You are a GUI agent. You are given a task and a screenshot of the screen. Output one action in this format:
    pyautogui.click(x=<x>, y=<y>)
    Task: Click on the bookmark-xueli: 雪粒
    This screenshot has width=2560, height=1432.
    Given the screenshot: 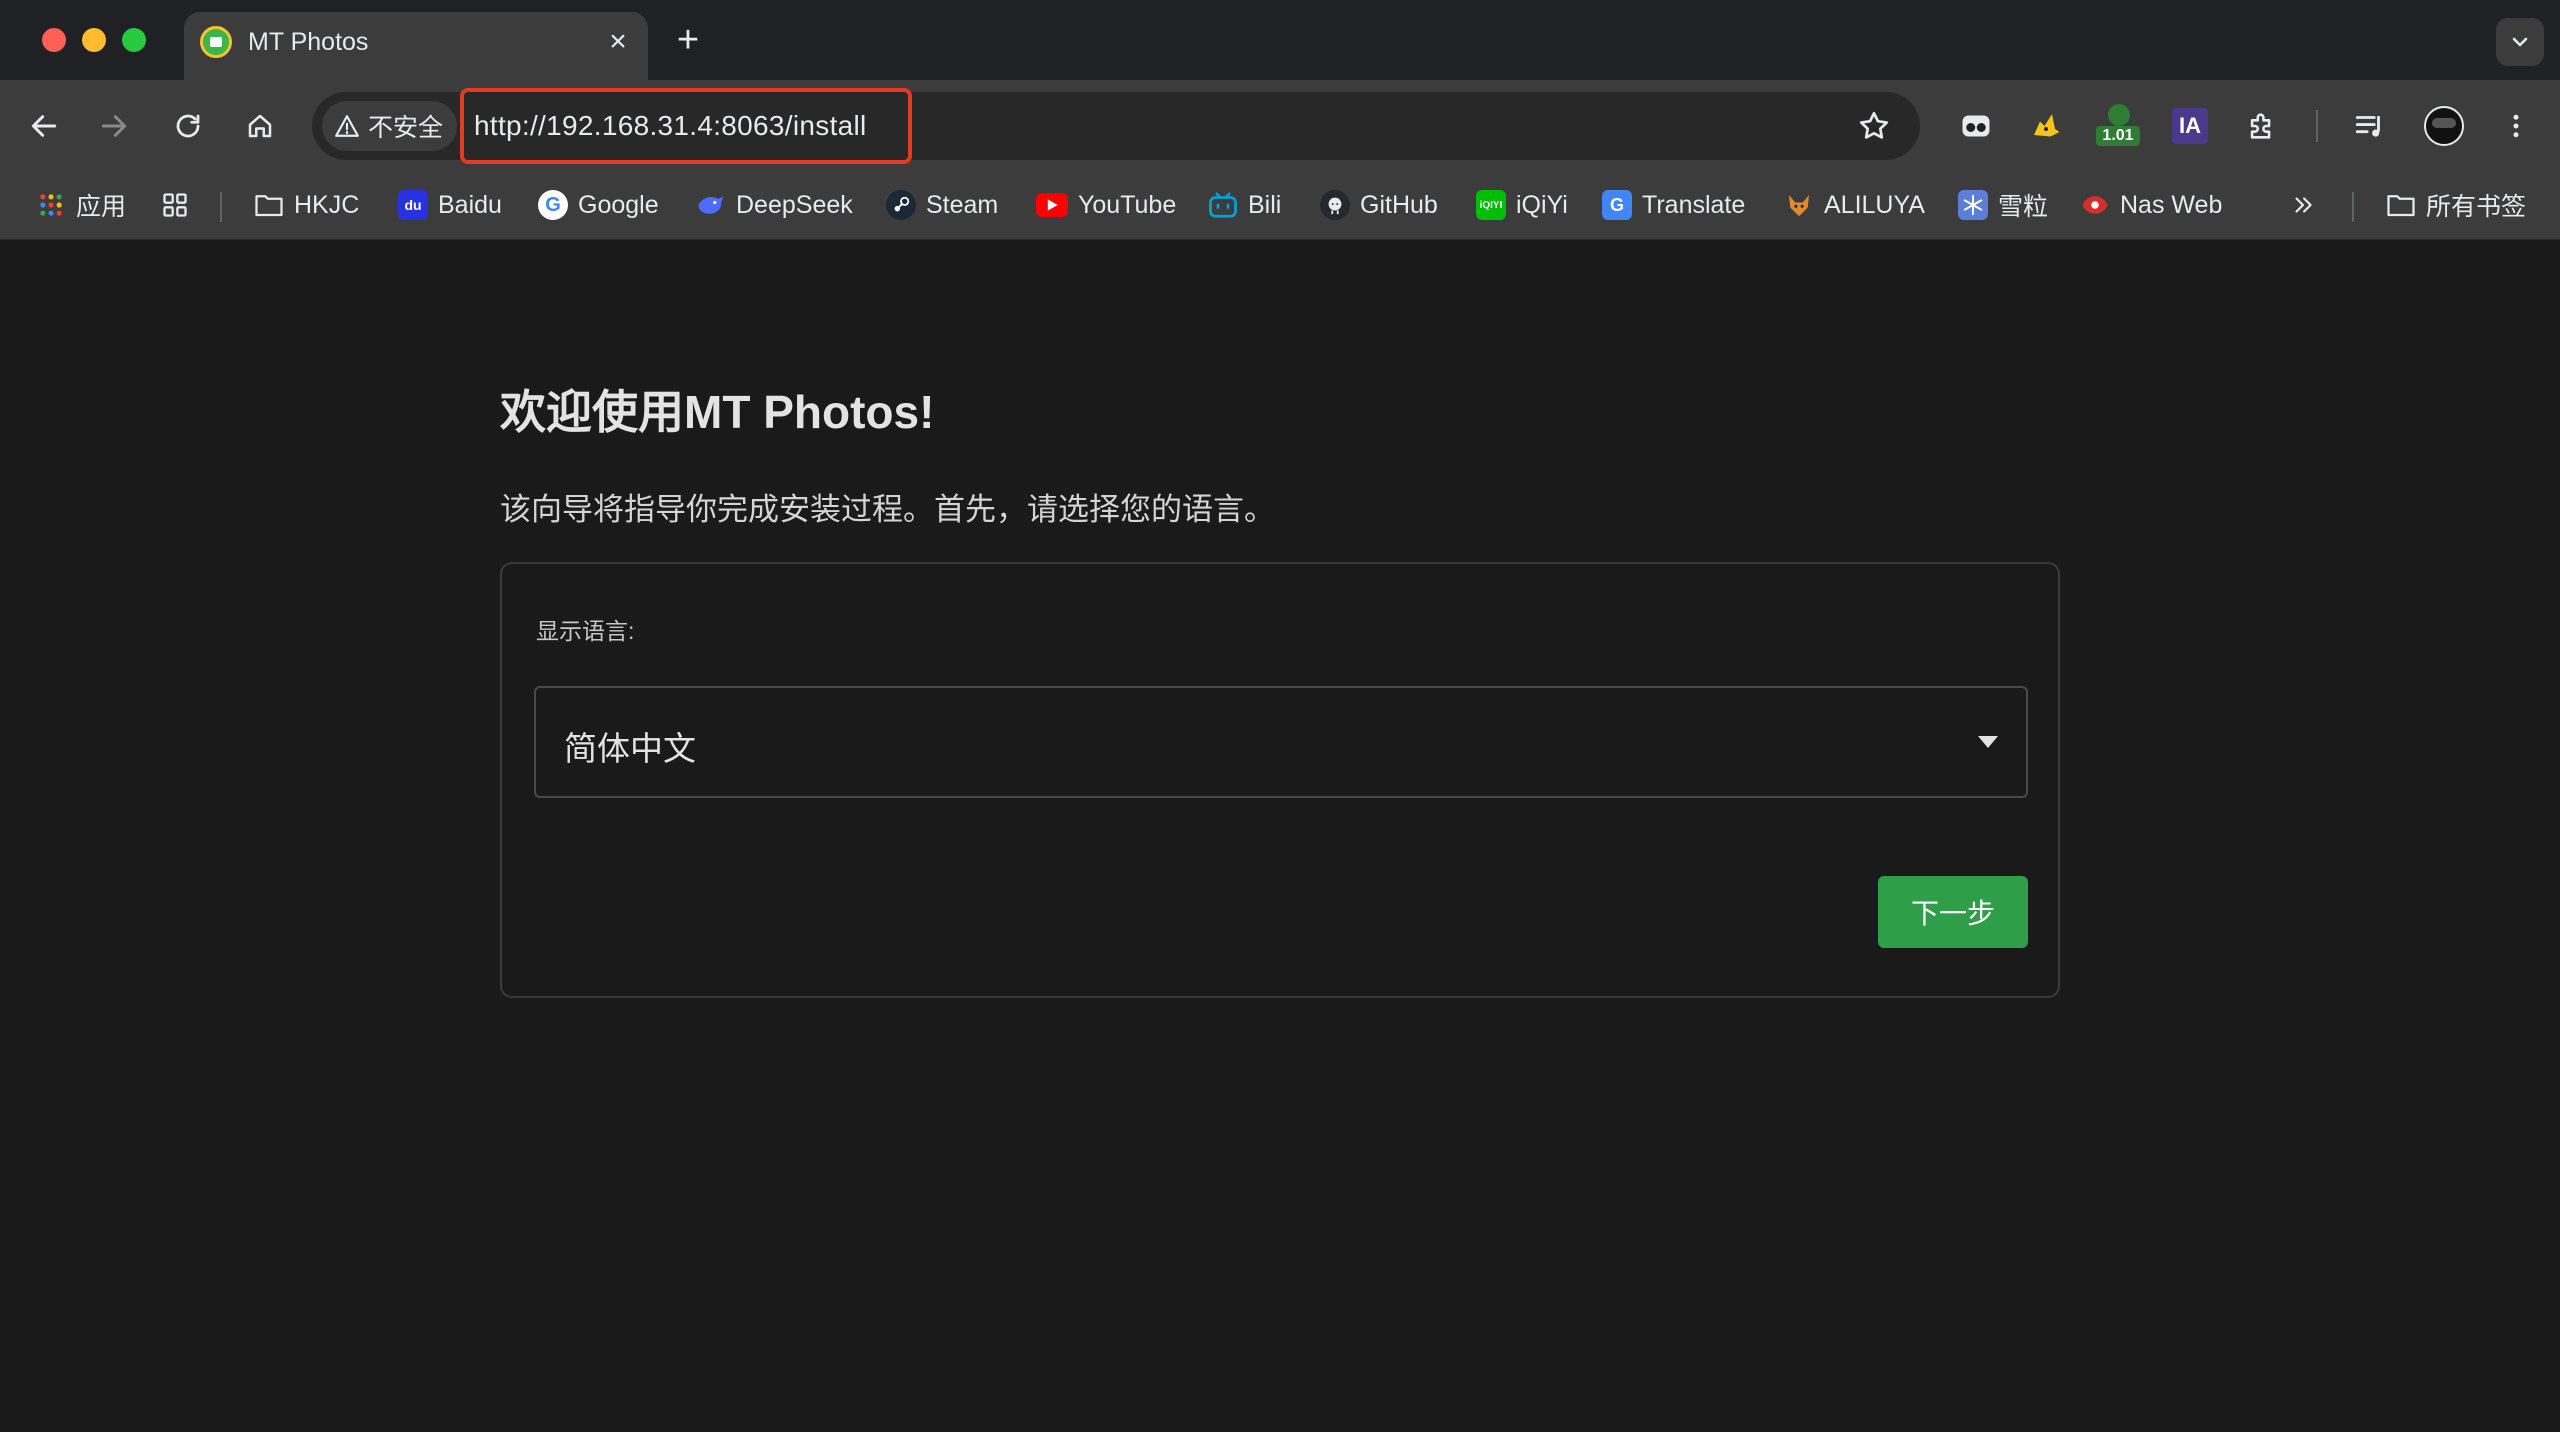 What is the action you would take?
    pyautogui.click(x=2003, y=205)
    